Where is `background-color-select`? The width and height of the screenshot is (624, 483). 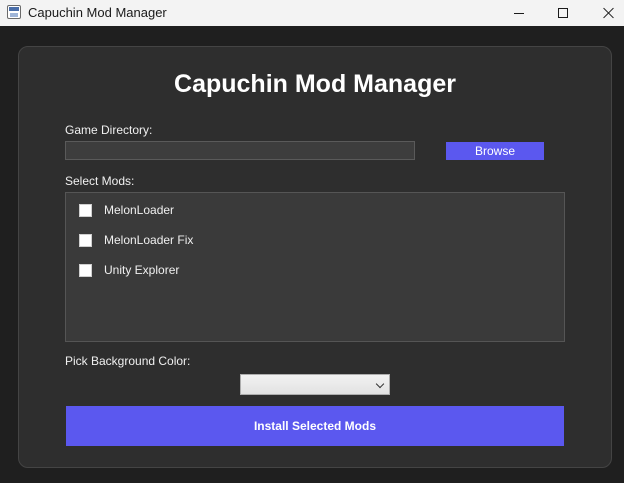 background-color-select is located at coordinates (315, 384).